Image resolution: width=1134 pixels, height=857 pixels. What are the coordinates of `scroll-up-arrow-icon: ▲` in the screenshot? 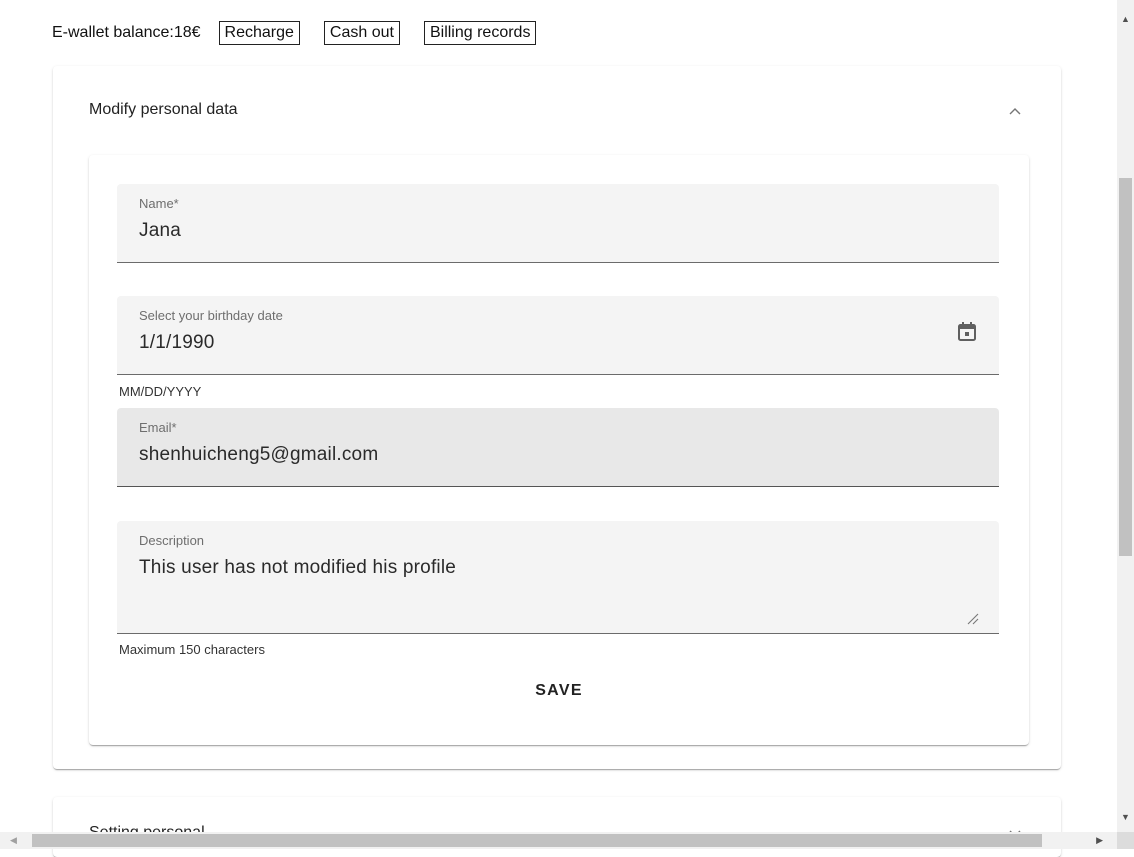 It's located at (1125, 19).